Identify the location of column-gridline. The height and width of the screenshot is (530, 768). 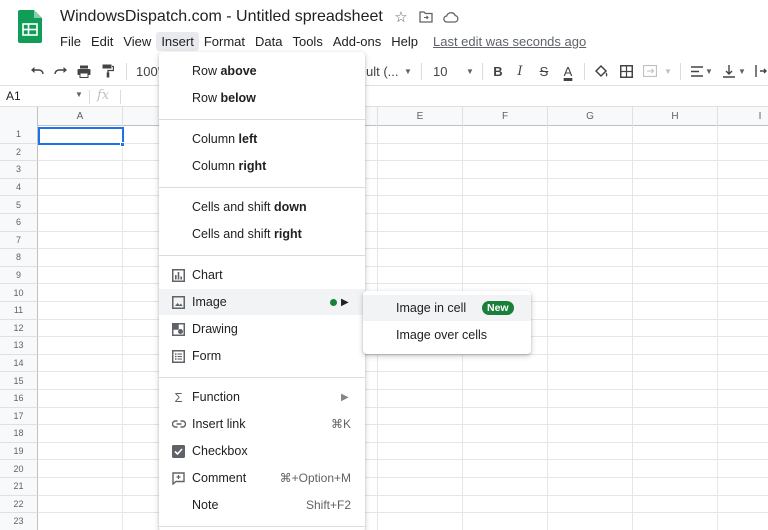
(547, 328).